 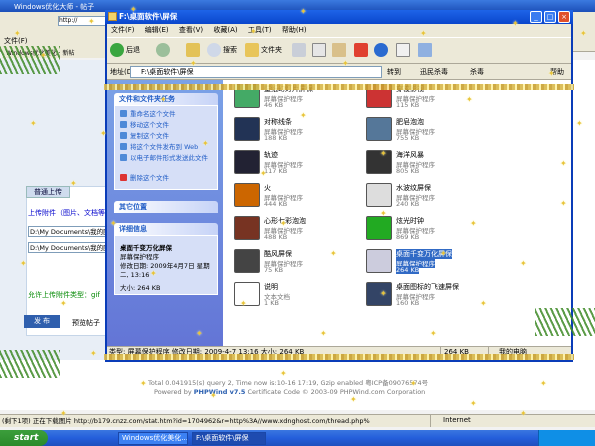 What do you see at coordinates (299, 266) in the screenshot?
I see `file-item: 酷风屏保 屏幕保护程序 75 KB` at bounding box center [299, 266].